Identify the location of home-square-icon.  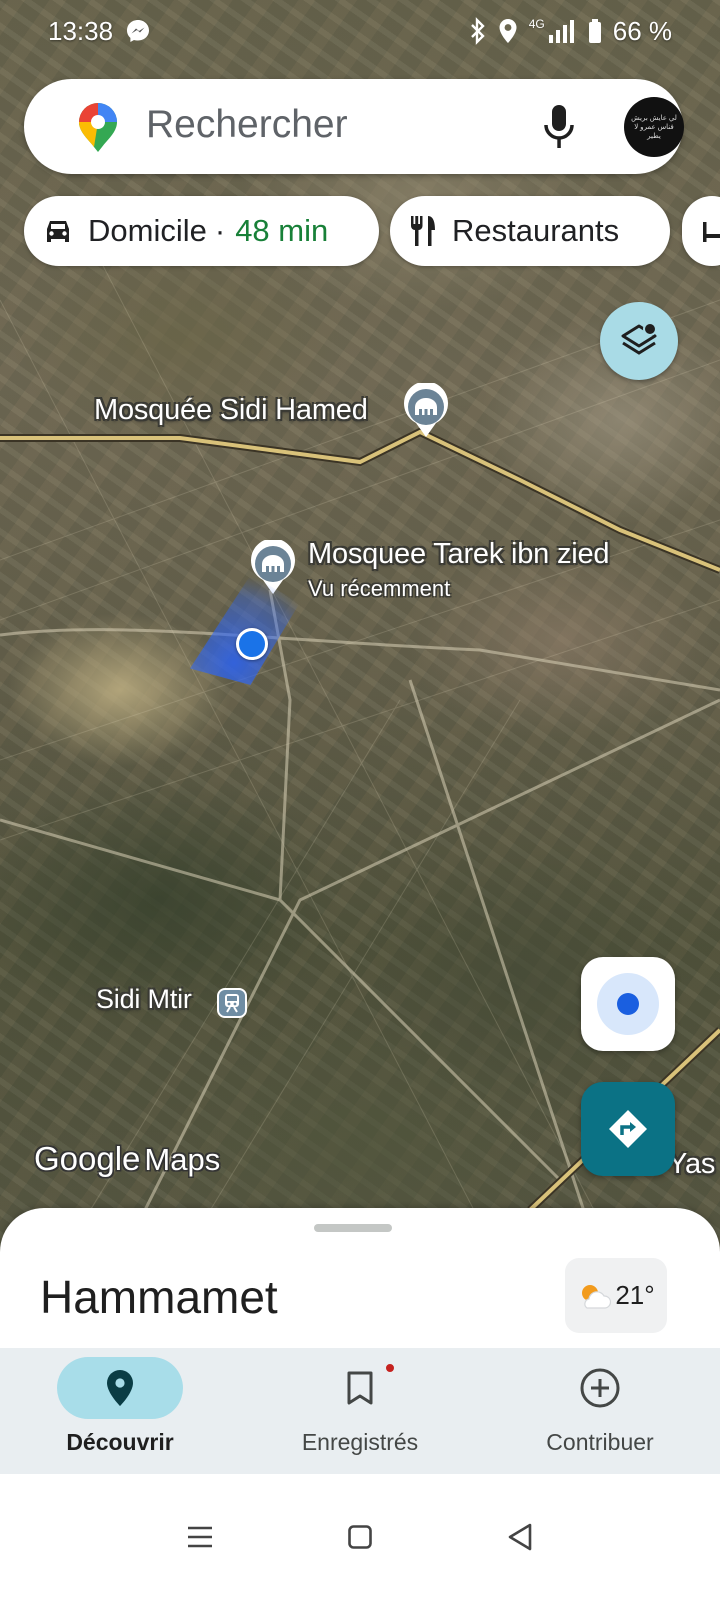
(360, 1537).